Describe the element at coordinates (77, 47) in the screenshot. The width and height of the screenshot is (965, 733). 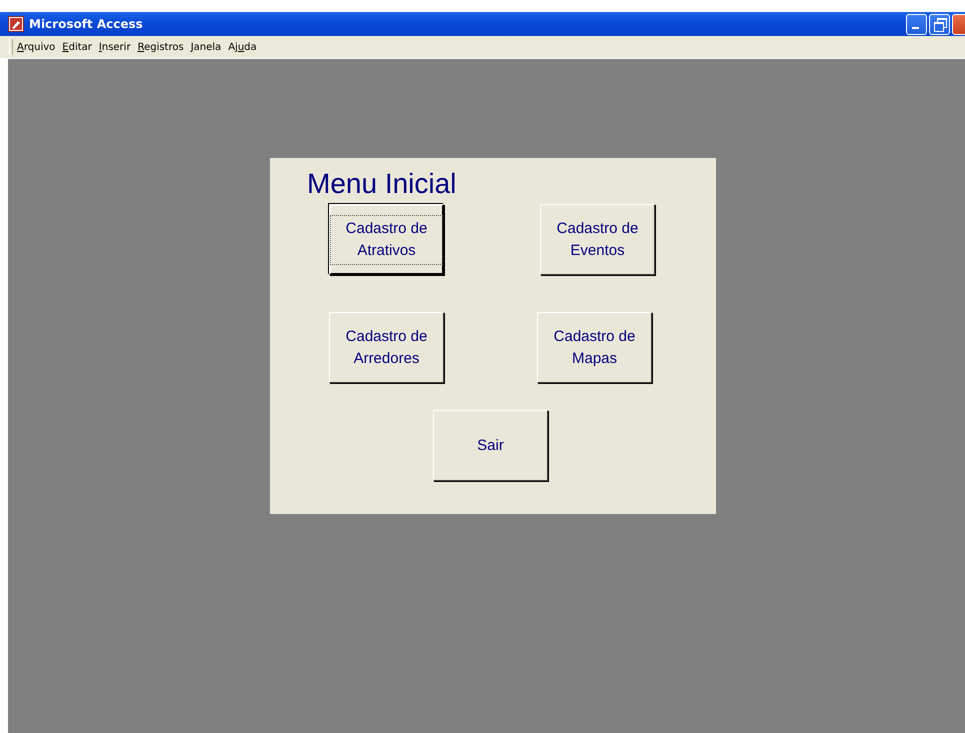
I see `menu-item: Editar` at that location.